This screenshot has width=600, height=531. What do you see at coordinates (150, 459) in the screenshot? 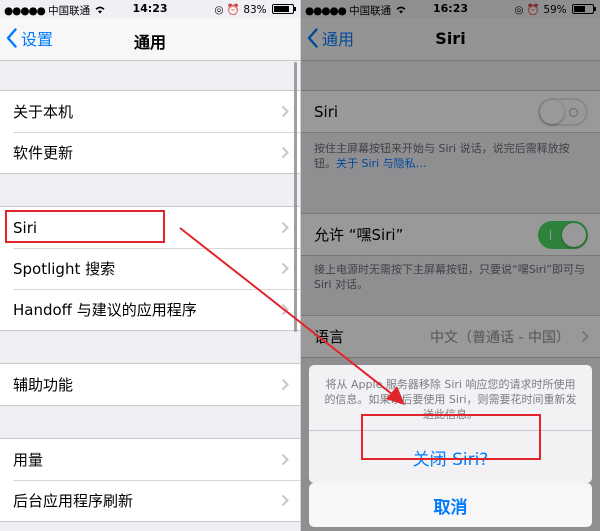
I see `row-usage: 用量` at bounding box center [150, 459].